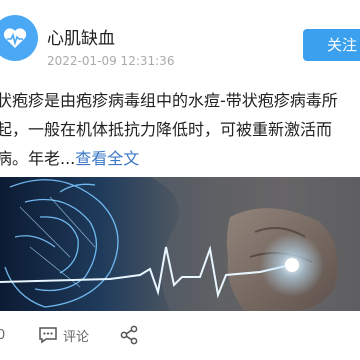 The height and width of the screenshot is (360, 360). What do you see at coordinates (180, 335) in the screenshot?
I see `post-actions: 0 评论` at bounding box center [180, 335].